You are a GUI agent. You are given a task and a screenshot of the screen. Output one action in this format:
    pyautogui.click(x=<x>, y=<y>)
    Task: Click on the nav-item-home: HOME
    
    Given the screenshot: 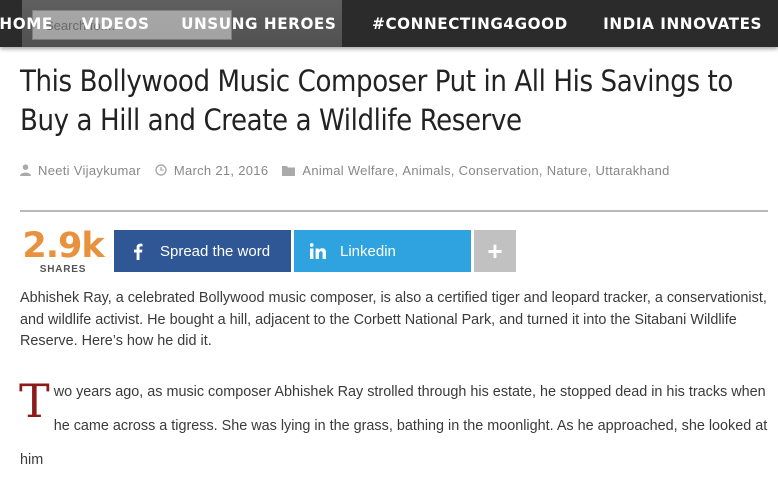 What is the action you would take?
    pyautogui.click(x=32, y=23)
    